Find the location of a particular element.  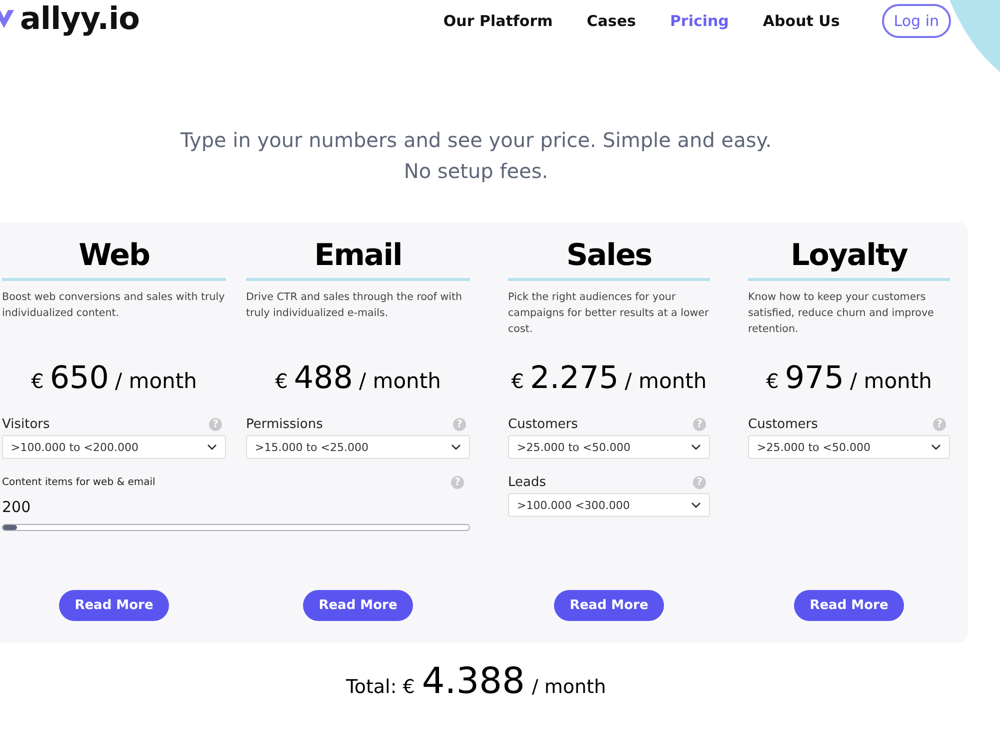

field-label: Content items for web & email is located at coordinates (79, 482).